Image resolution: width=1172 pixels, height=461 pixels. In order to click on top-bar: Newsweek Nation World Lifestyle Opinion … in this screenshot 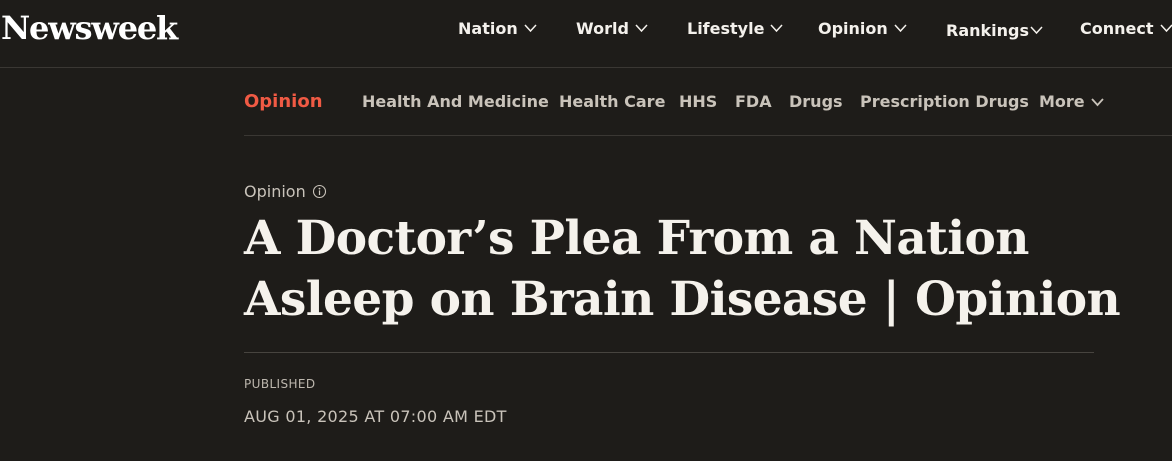, I will do `click(586, 34)`.